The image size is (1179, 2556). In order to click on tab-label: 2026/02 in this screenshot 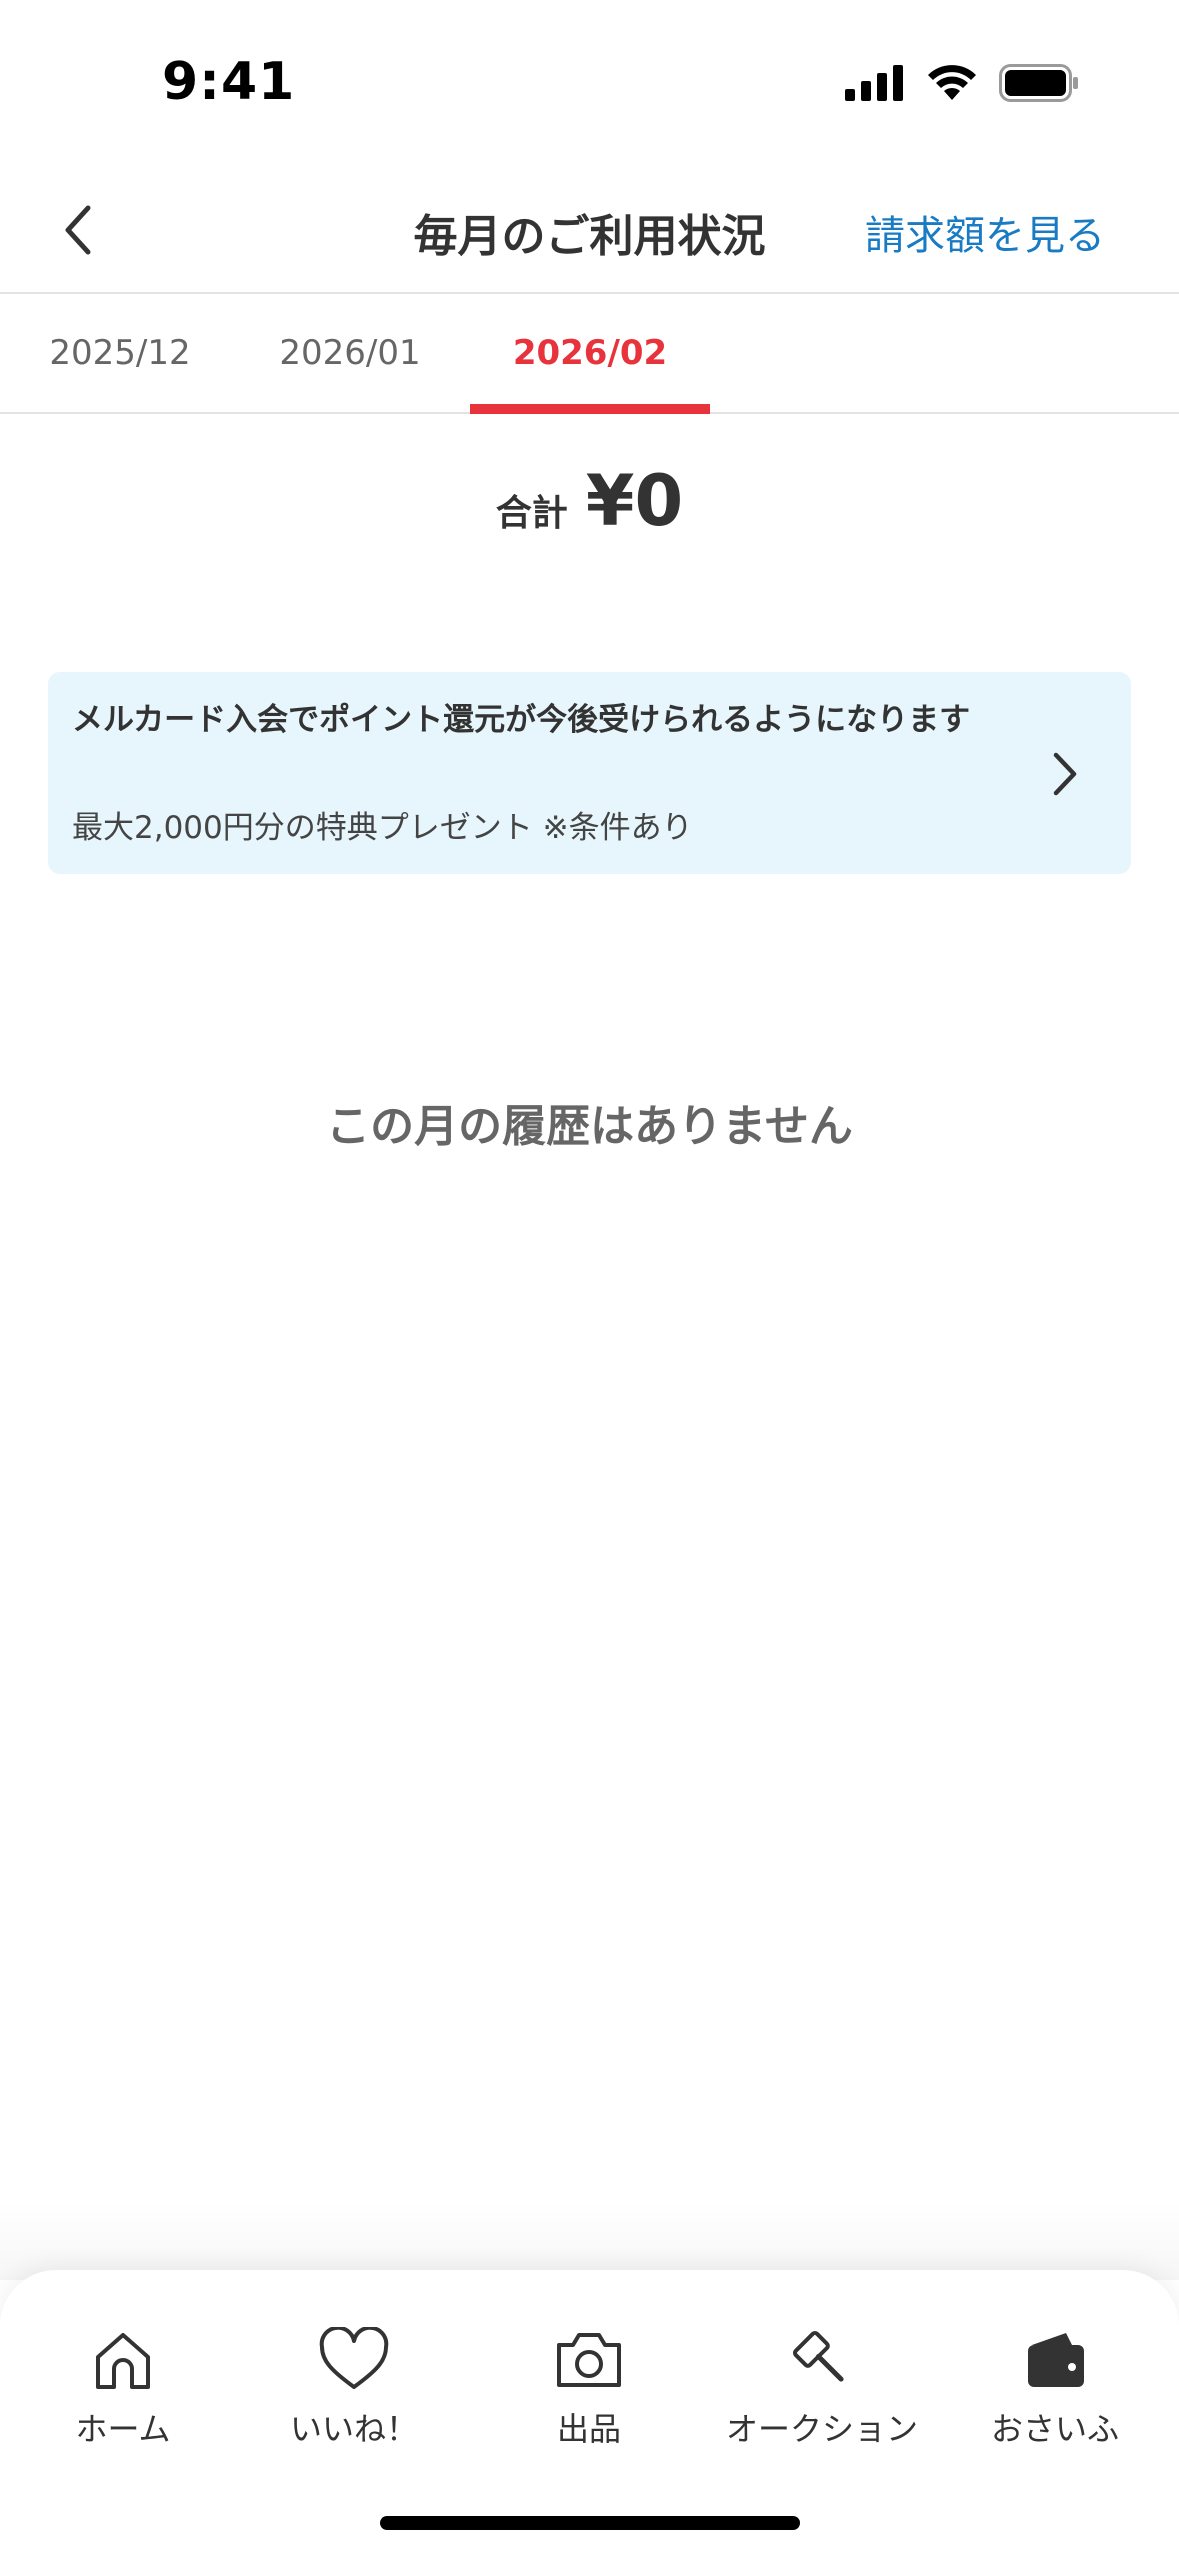, I will do `click(590, 353)`.